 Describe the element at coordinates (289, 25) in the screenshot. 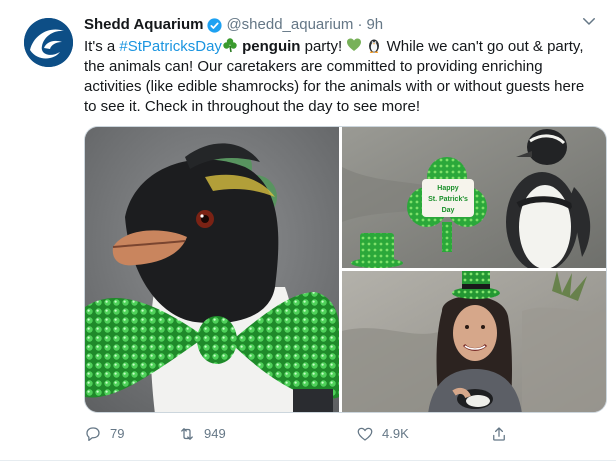

I see `user-handle: @shedd_aquarium` at that location.